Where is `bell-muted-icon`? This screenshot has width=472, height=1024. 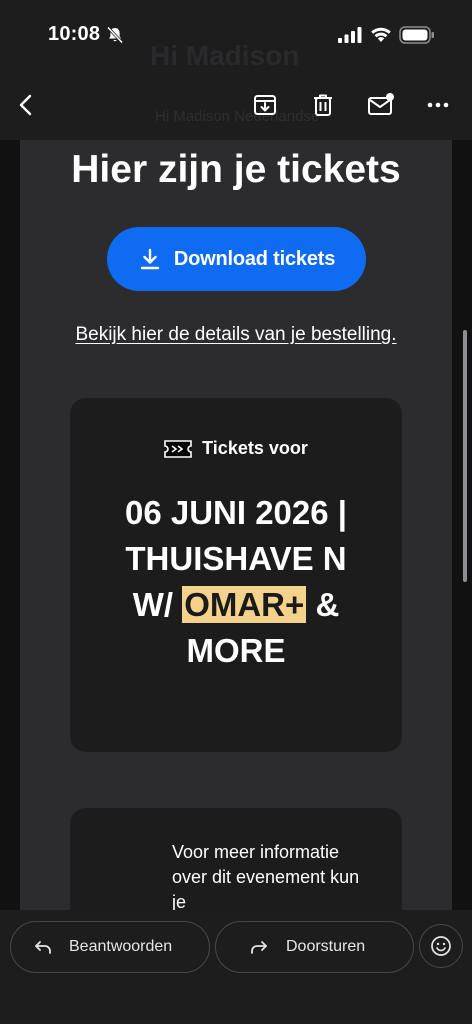
bell-muted-icon is located at coordinates (115, 35).